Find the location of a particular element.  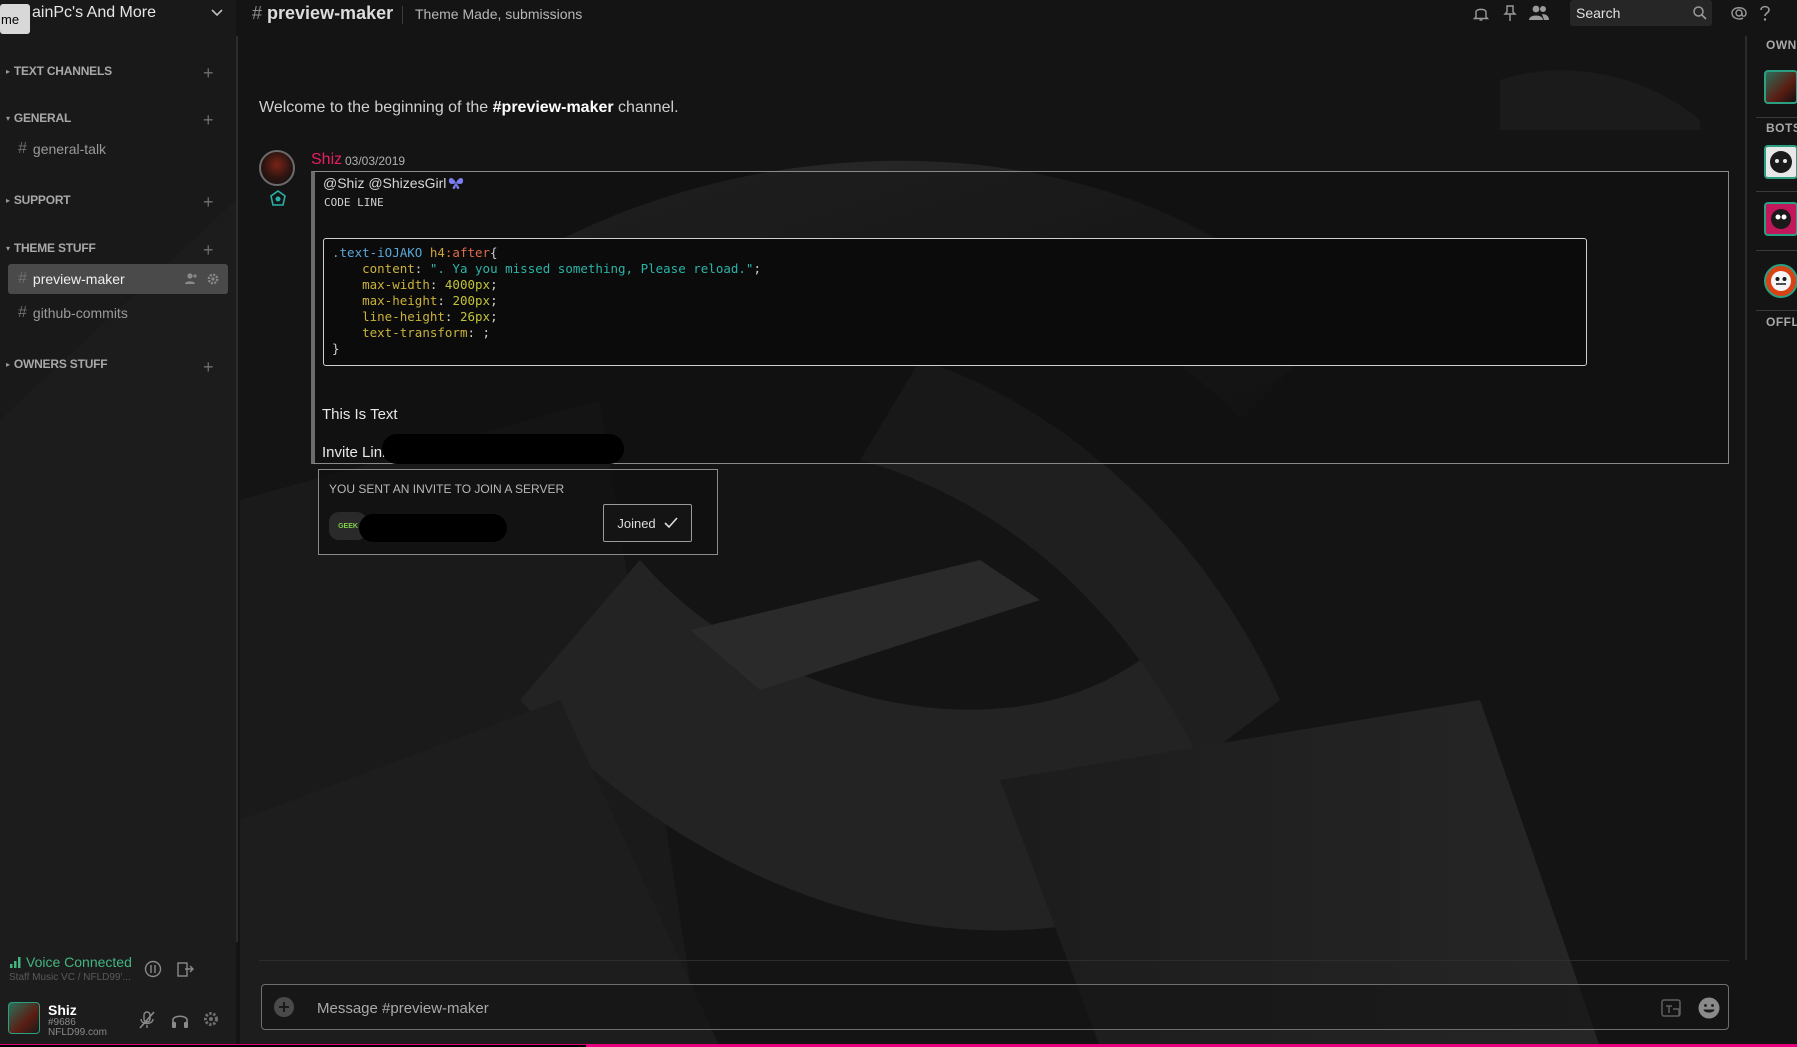

member-avatar is located at coordinates (1780, 87).